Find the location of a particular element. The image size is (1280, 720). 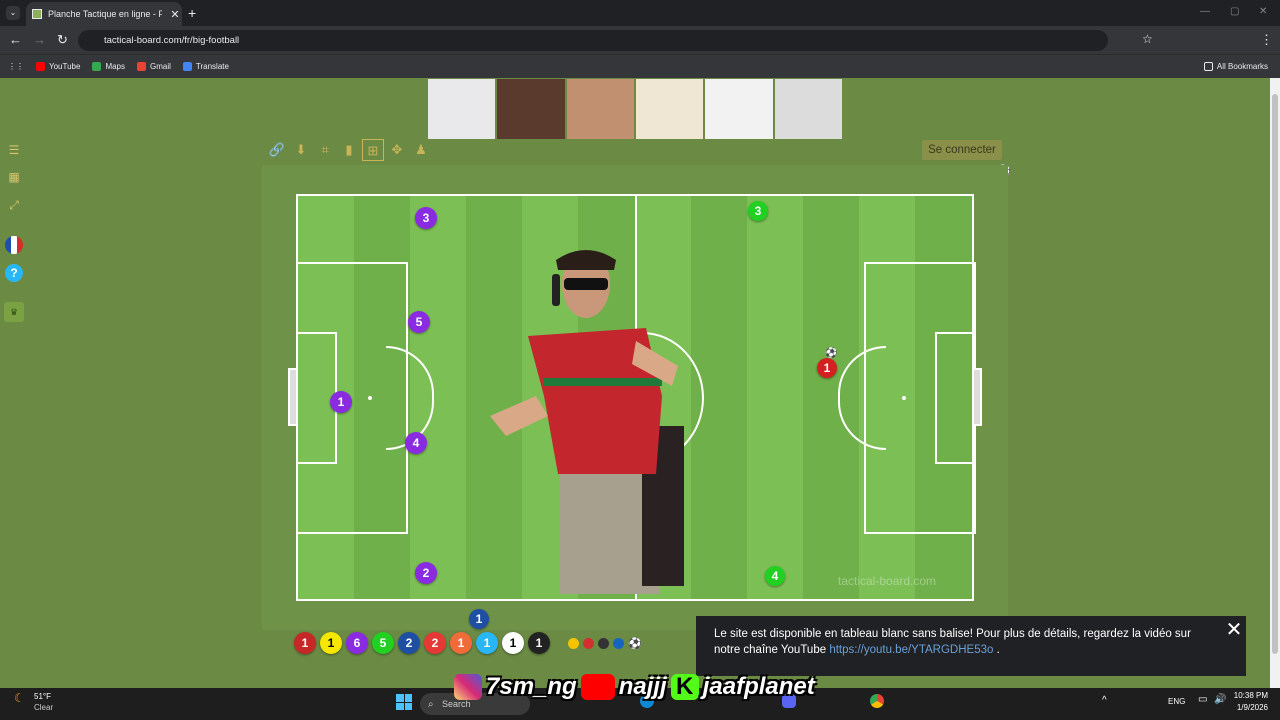

all-bookmarks: All Bookmarks is located at coordinates (1235, 66).